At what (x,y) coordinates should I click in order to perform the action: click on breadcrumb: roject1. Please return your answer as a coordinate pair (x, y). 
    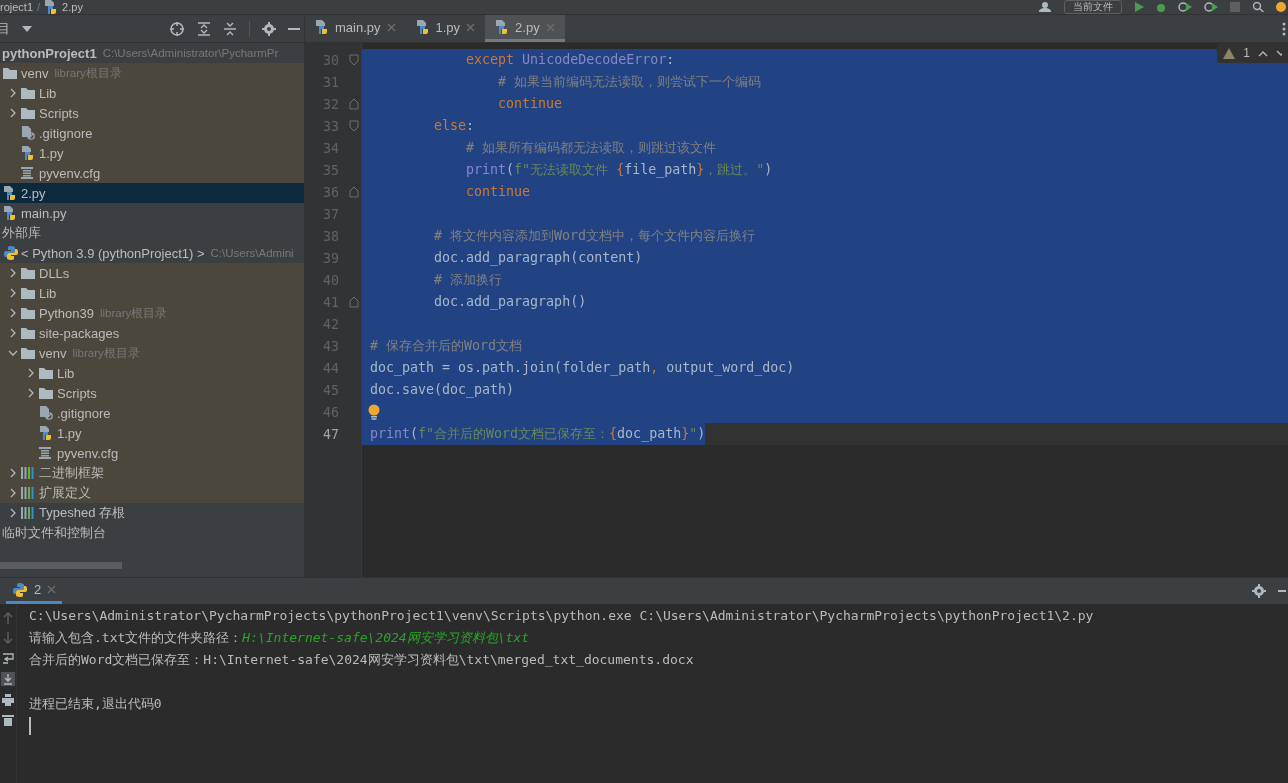
    Looking at the image, I should click on (17, 7).